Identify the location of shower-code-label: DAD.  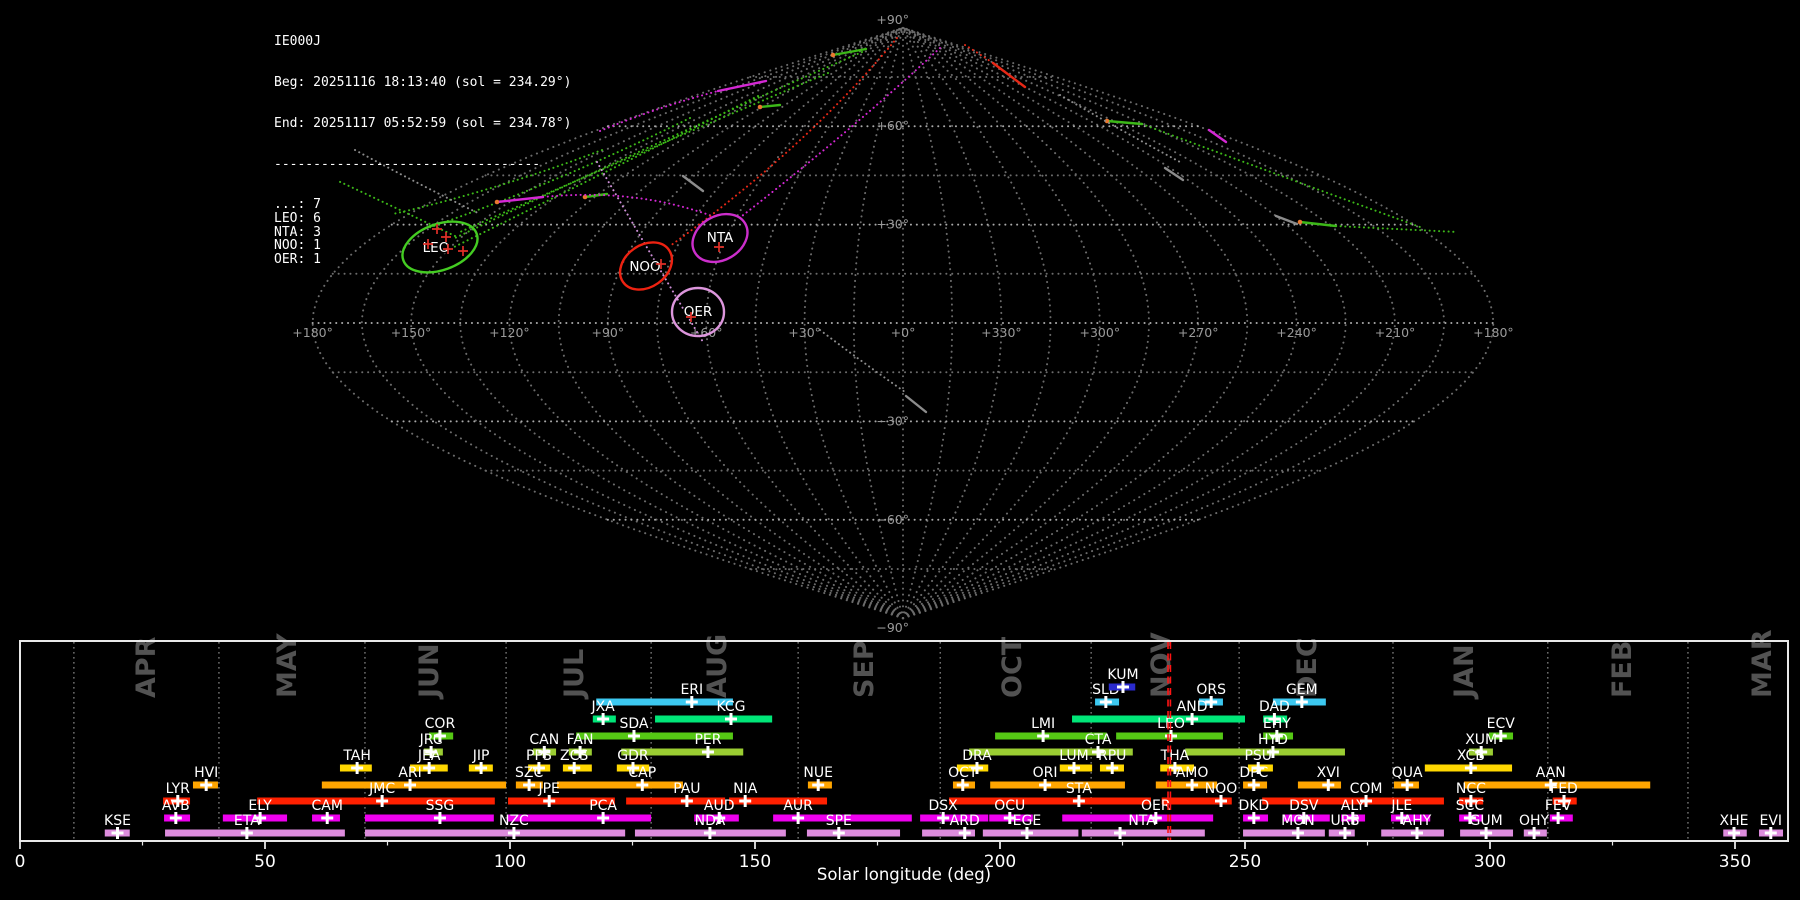
(1274, 707).